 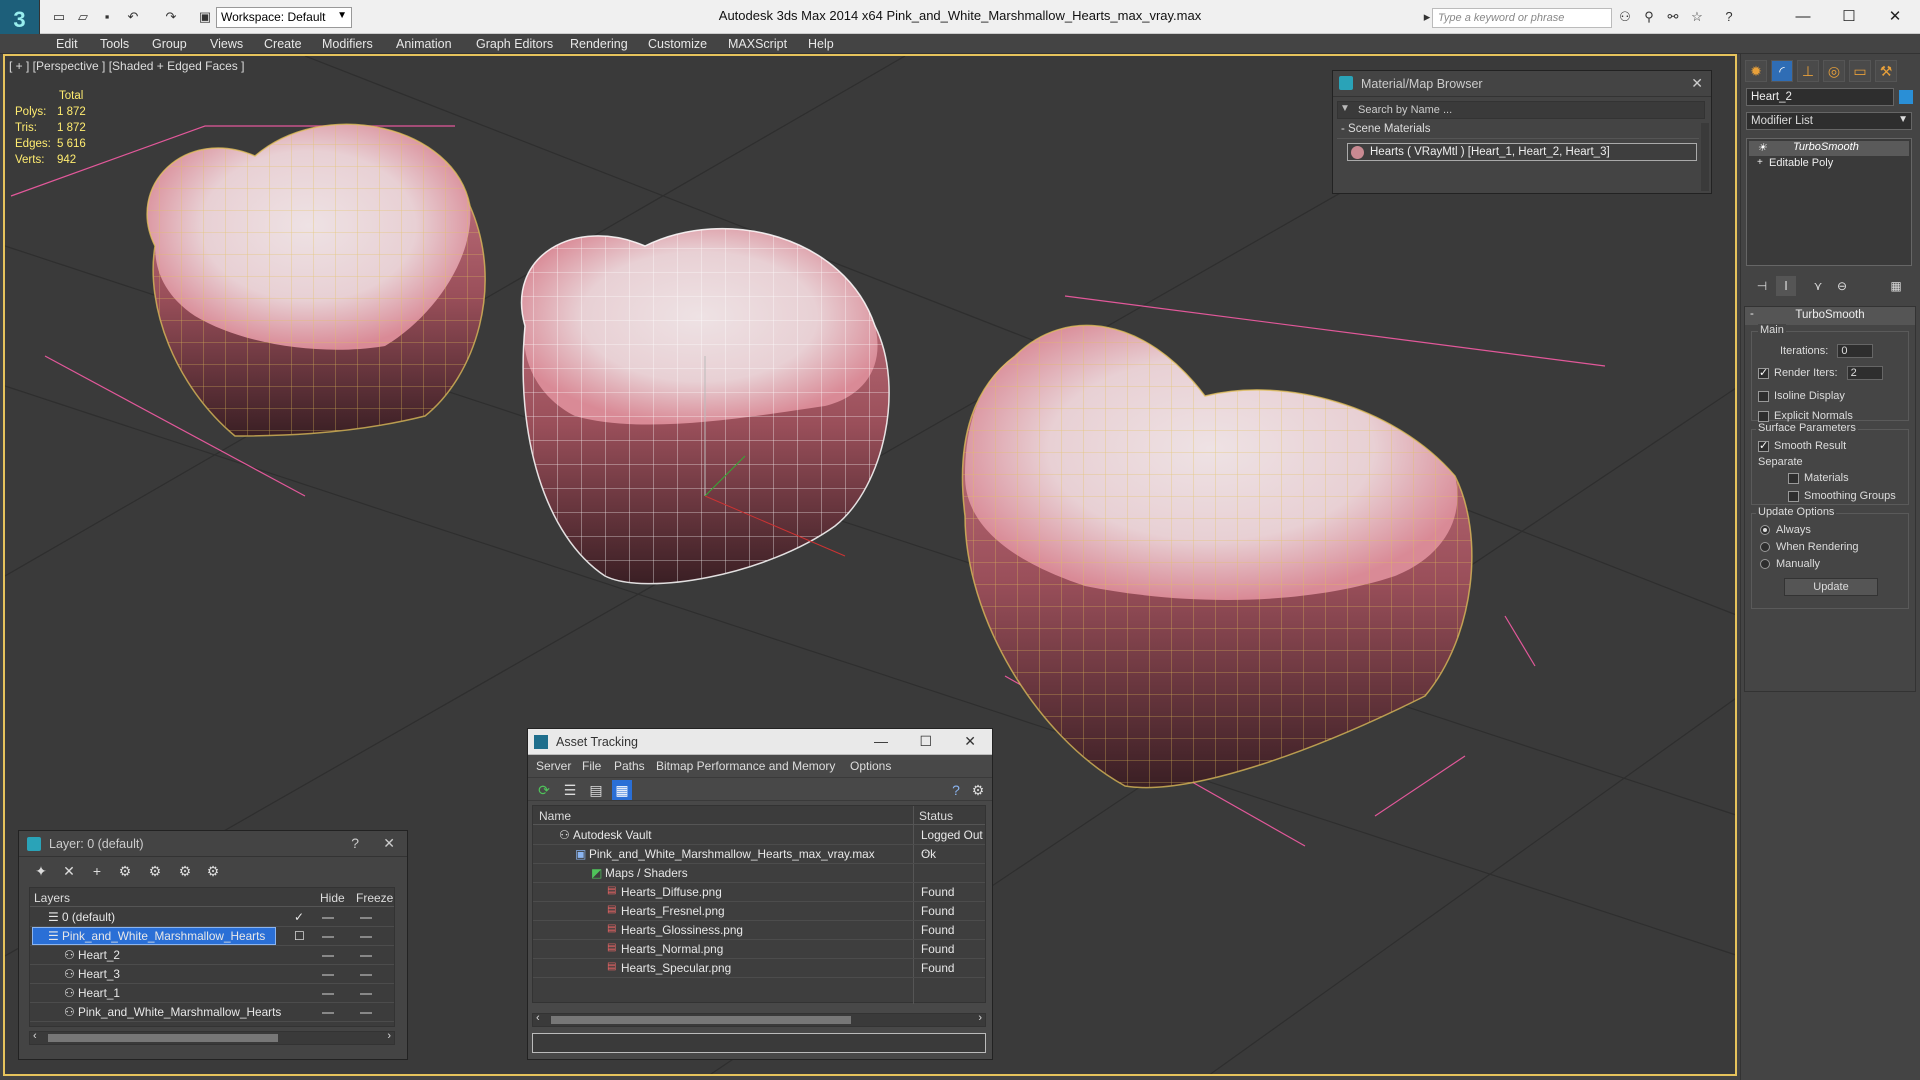 I want to click on show-end-result-icon: Ⅰ, so click(x=1786, y=286).